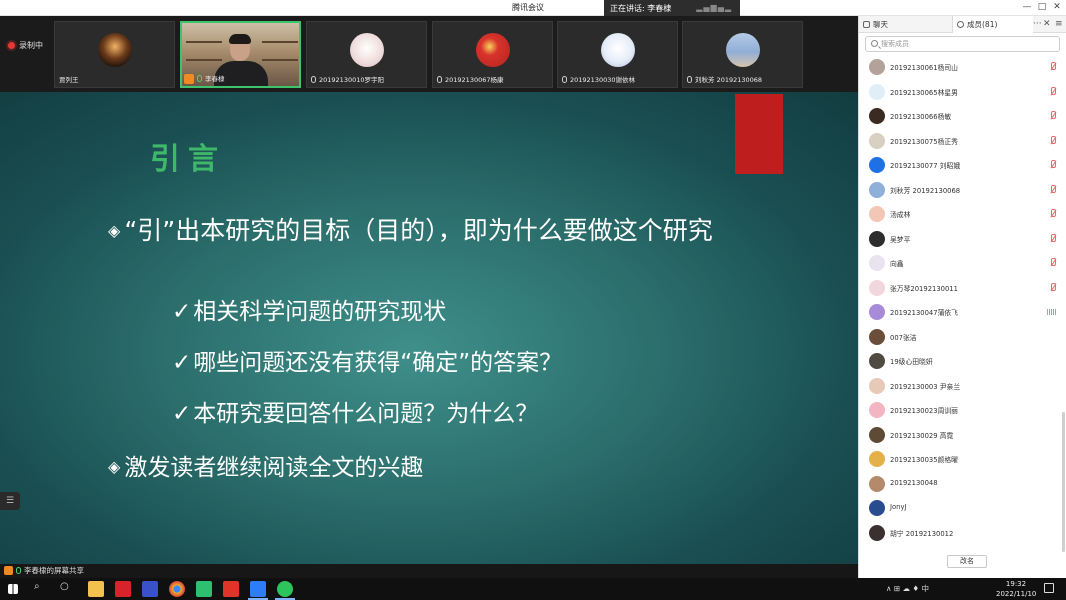 The height and width of the screenshot is (600, 1066). I want to click on tile-name-row: 20192130067杨康, so click(470, 79).